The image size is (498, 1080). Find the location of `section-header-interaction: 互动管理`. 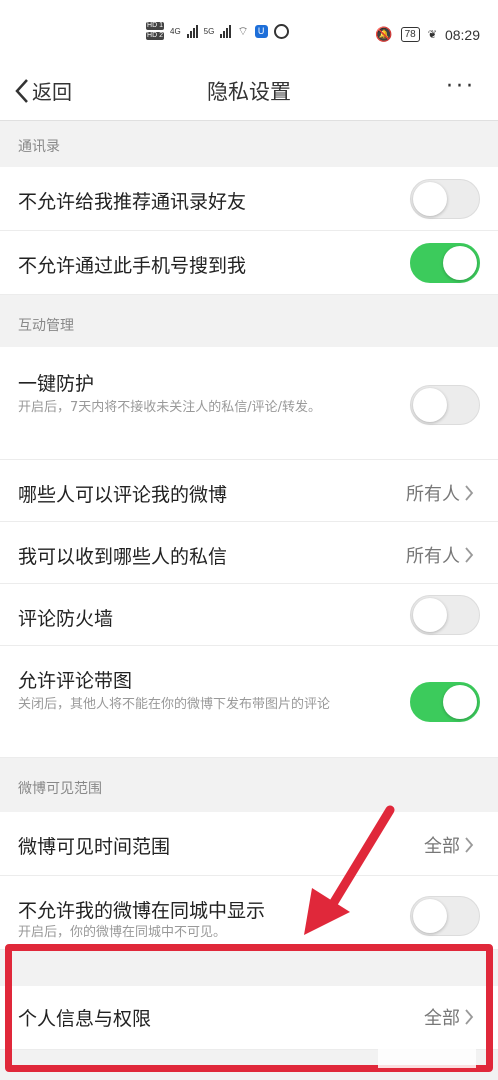

section-header-interaction: 互动管理 is located at coordinates (249, 321).